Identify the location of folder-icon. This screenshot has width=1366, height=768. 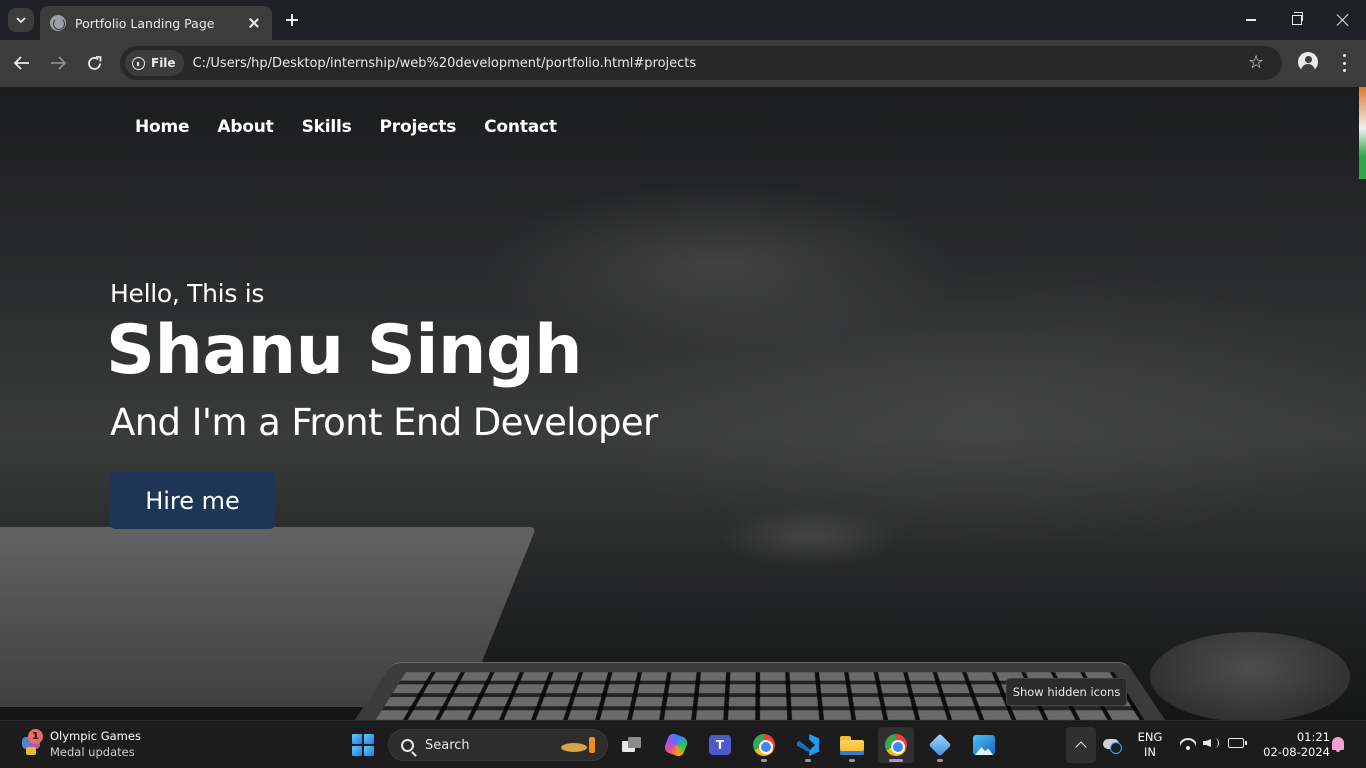
(852, 745).